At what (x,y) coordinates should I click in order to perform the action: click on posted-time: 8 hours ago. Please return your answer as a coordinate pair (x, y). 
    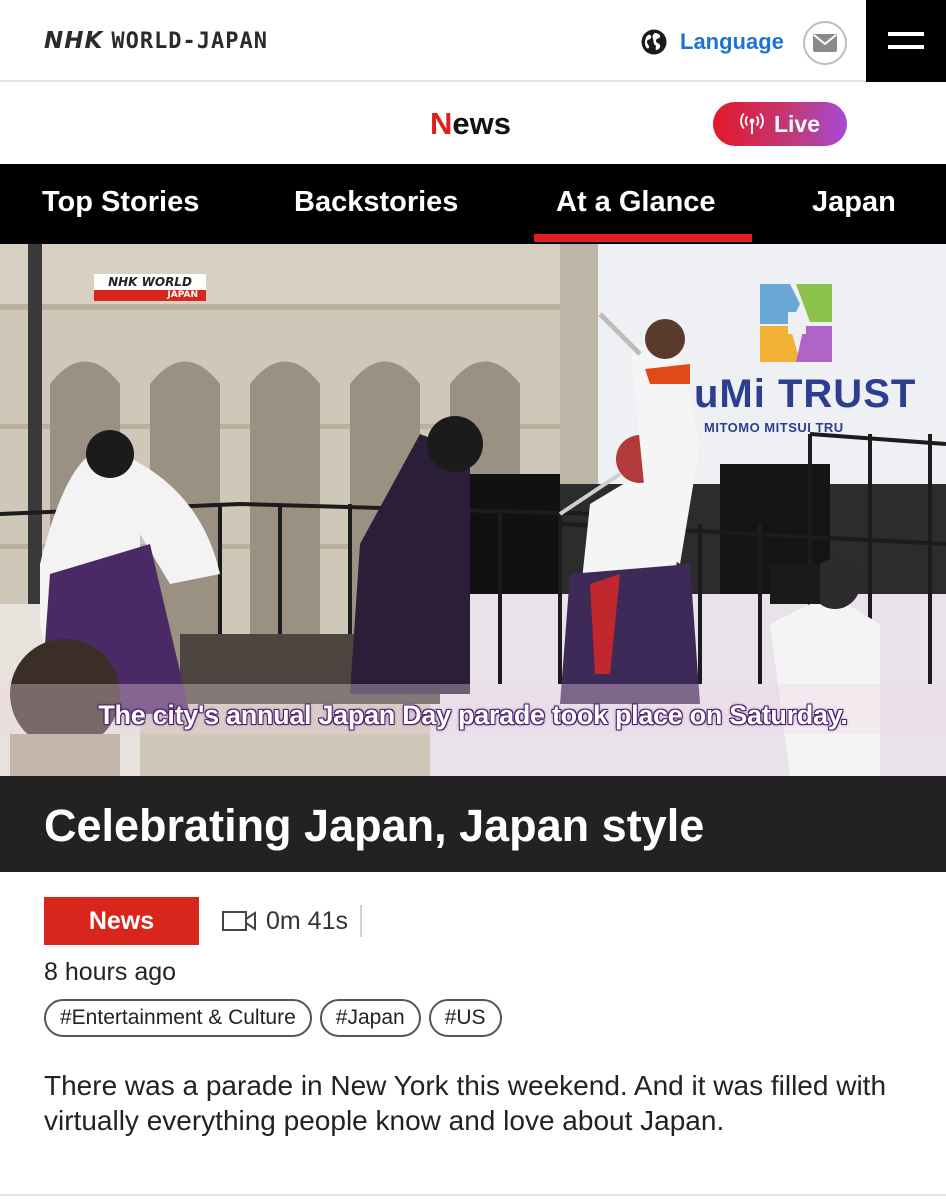
    Looking at the image, I should click on (110, 972).